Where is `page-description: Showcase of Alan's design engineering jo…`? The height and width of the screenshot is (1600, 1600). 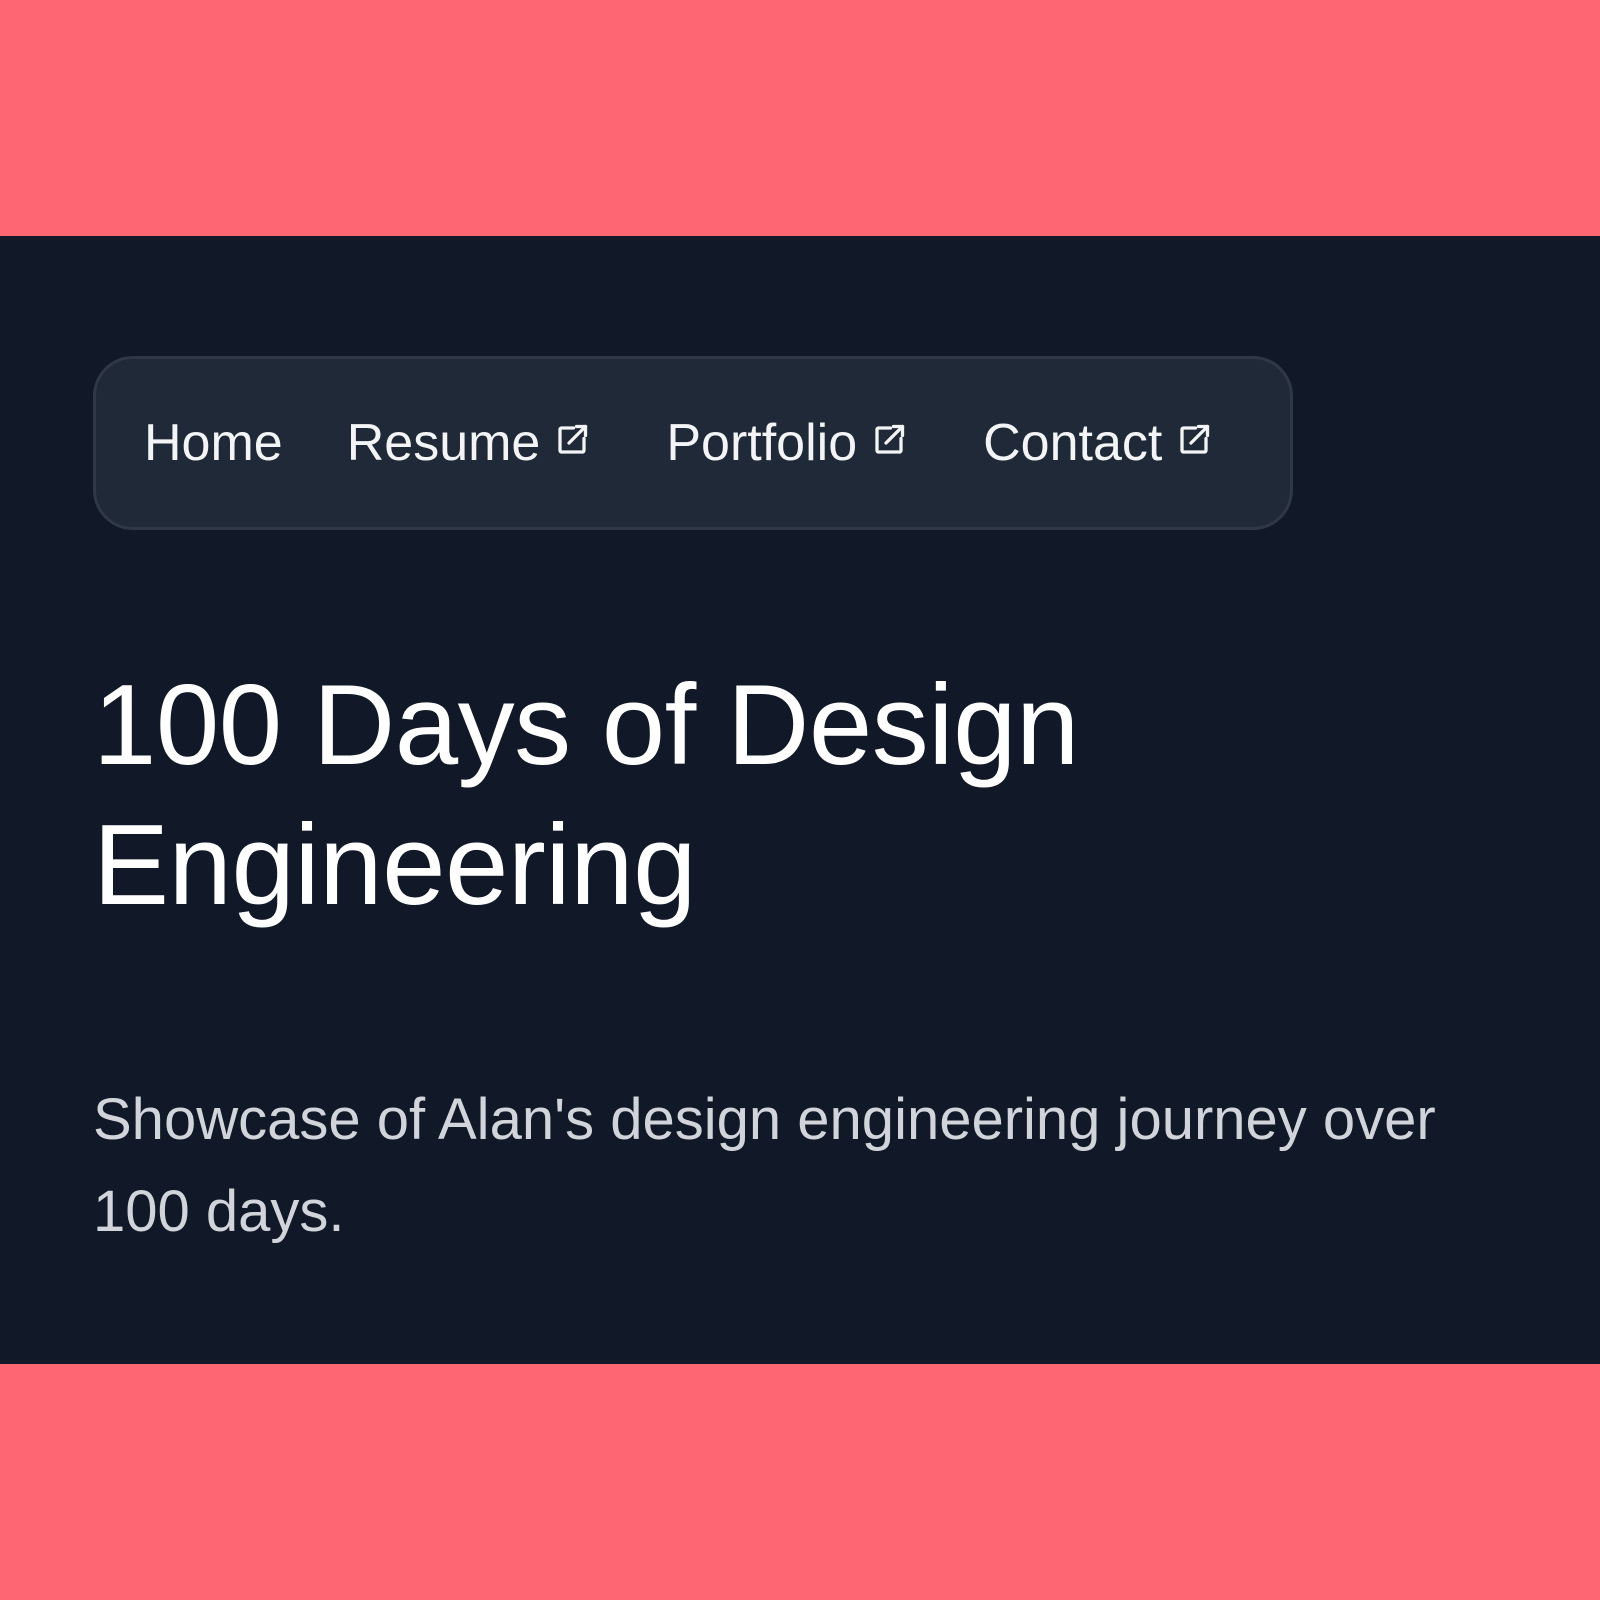
page-description: Showcase of Alan's design engineering jo… is located at coordinates (764, 1165).